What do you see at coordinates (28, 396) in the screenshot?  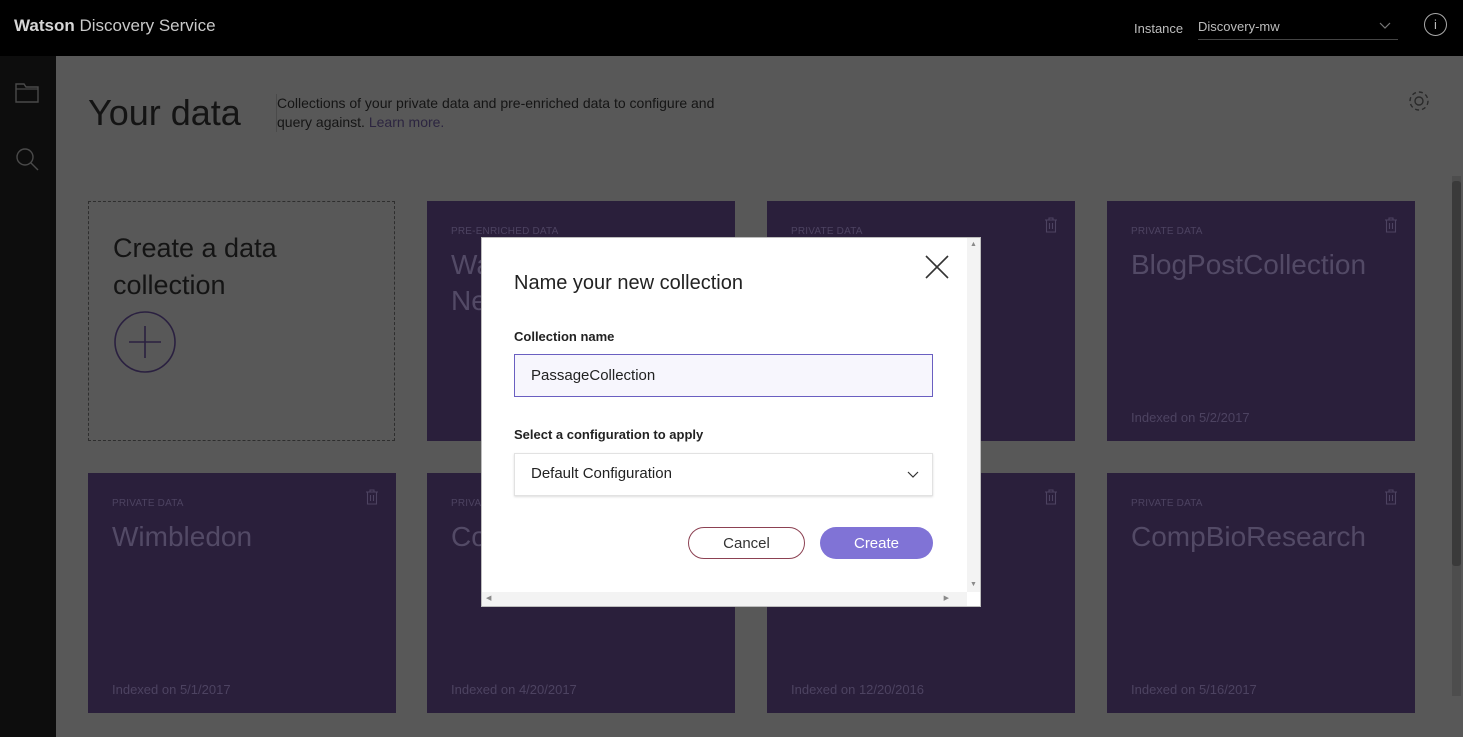 I see `sidebar` at bounding box center [28, 396].